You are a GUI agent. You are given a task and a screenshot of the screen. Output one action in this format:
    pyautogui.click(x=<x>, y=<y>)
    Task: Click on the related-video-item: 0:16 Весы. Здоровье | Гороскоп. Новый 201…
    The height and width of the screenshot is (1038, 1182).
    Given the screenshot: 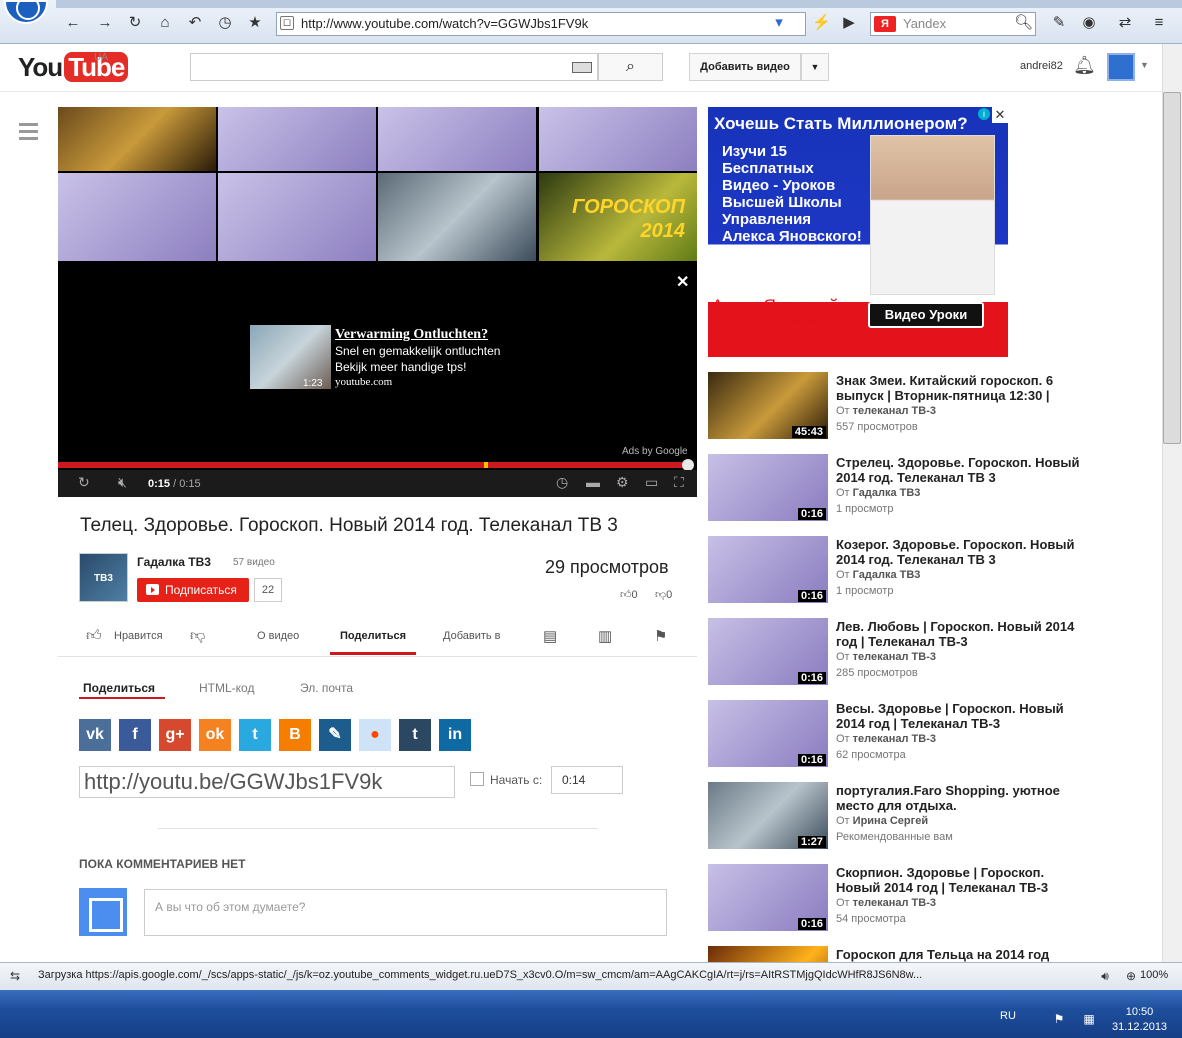 What is the action you would take?
    pyautogui.click(x=918, y=734)
    